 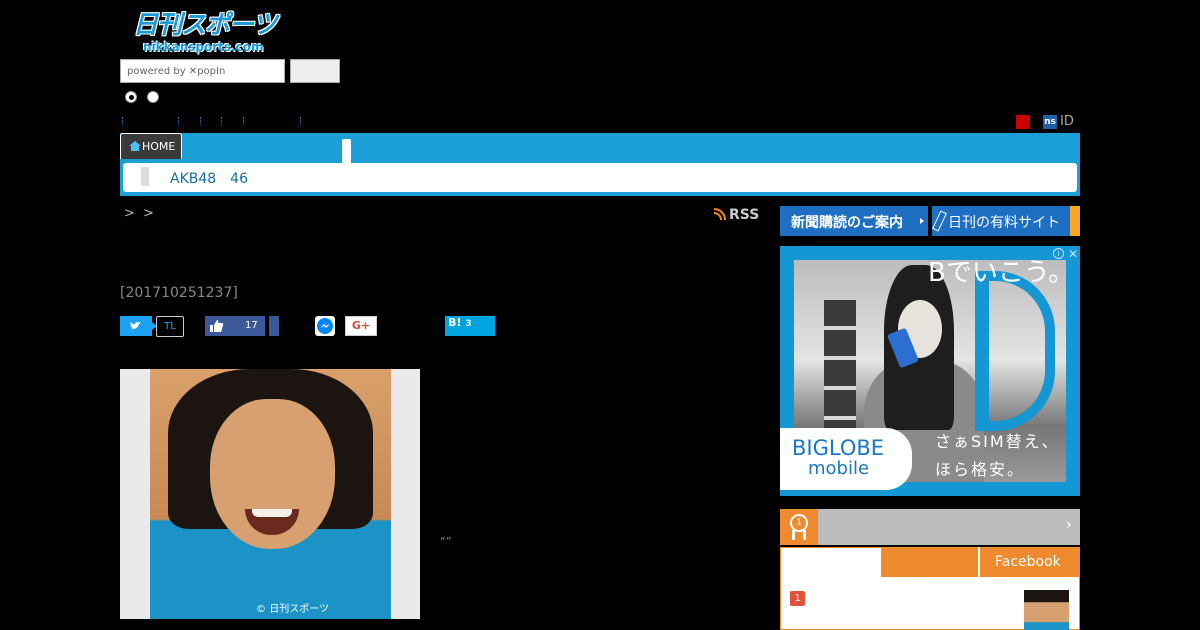 What do you see at coordinates (274, 326) in the screenshot?
I see `facebook-share-button` at bounding box center [274, 326].